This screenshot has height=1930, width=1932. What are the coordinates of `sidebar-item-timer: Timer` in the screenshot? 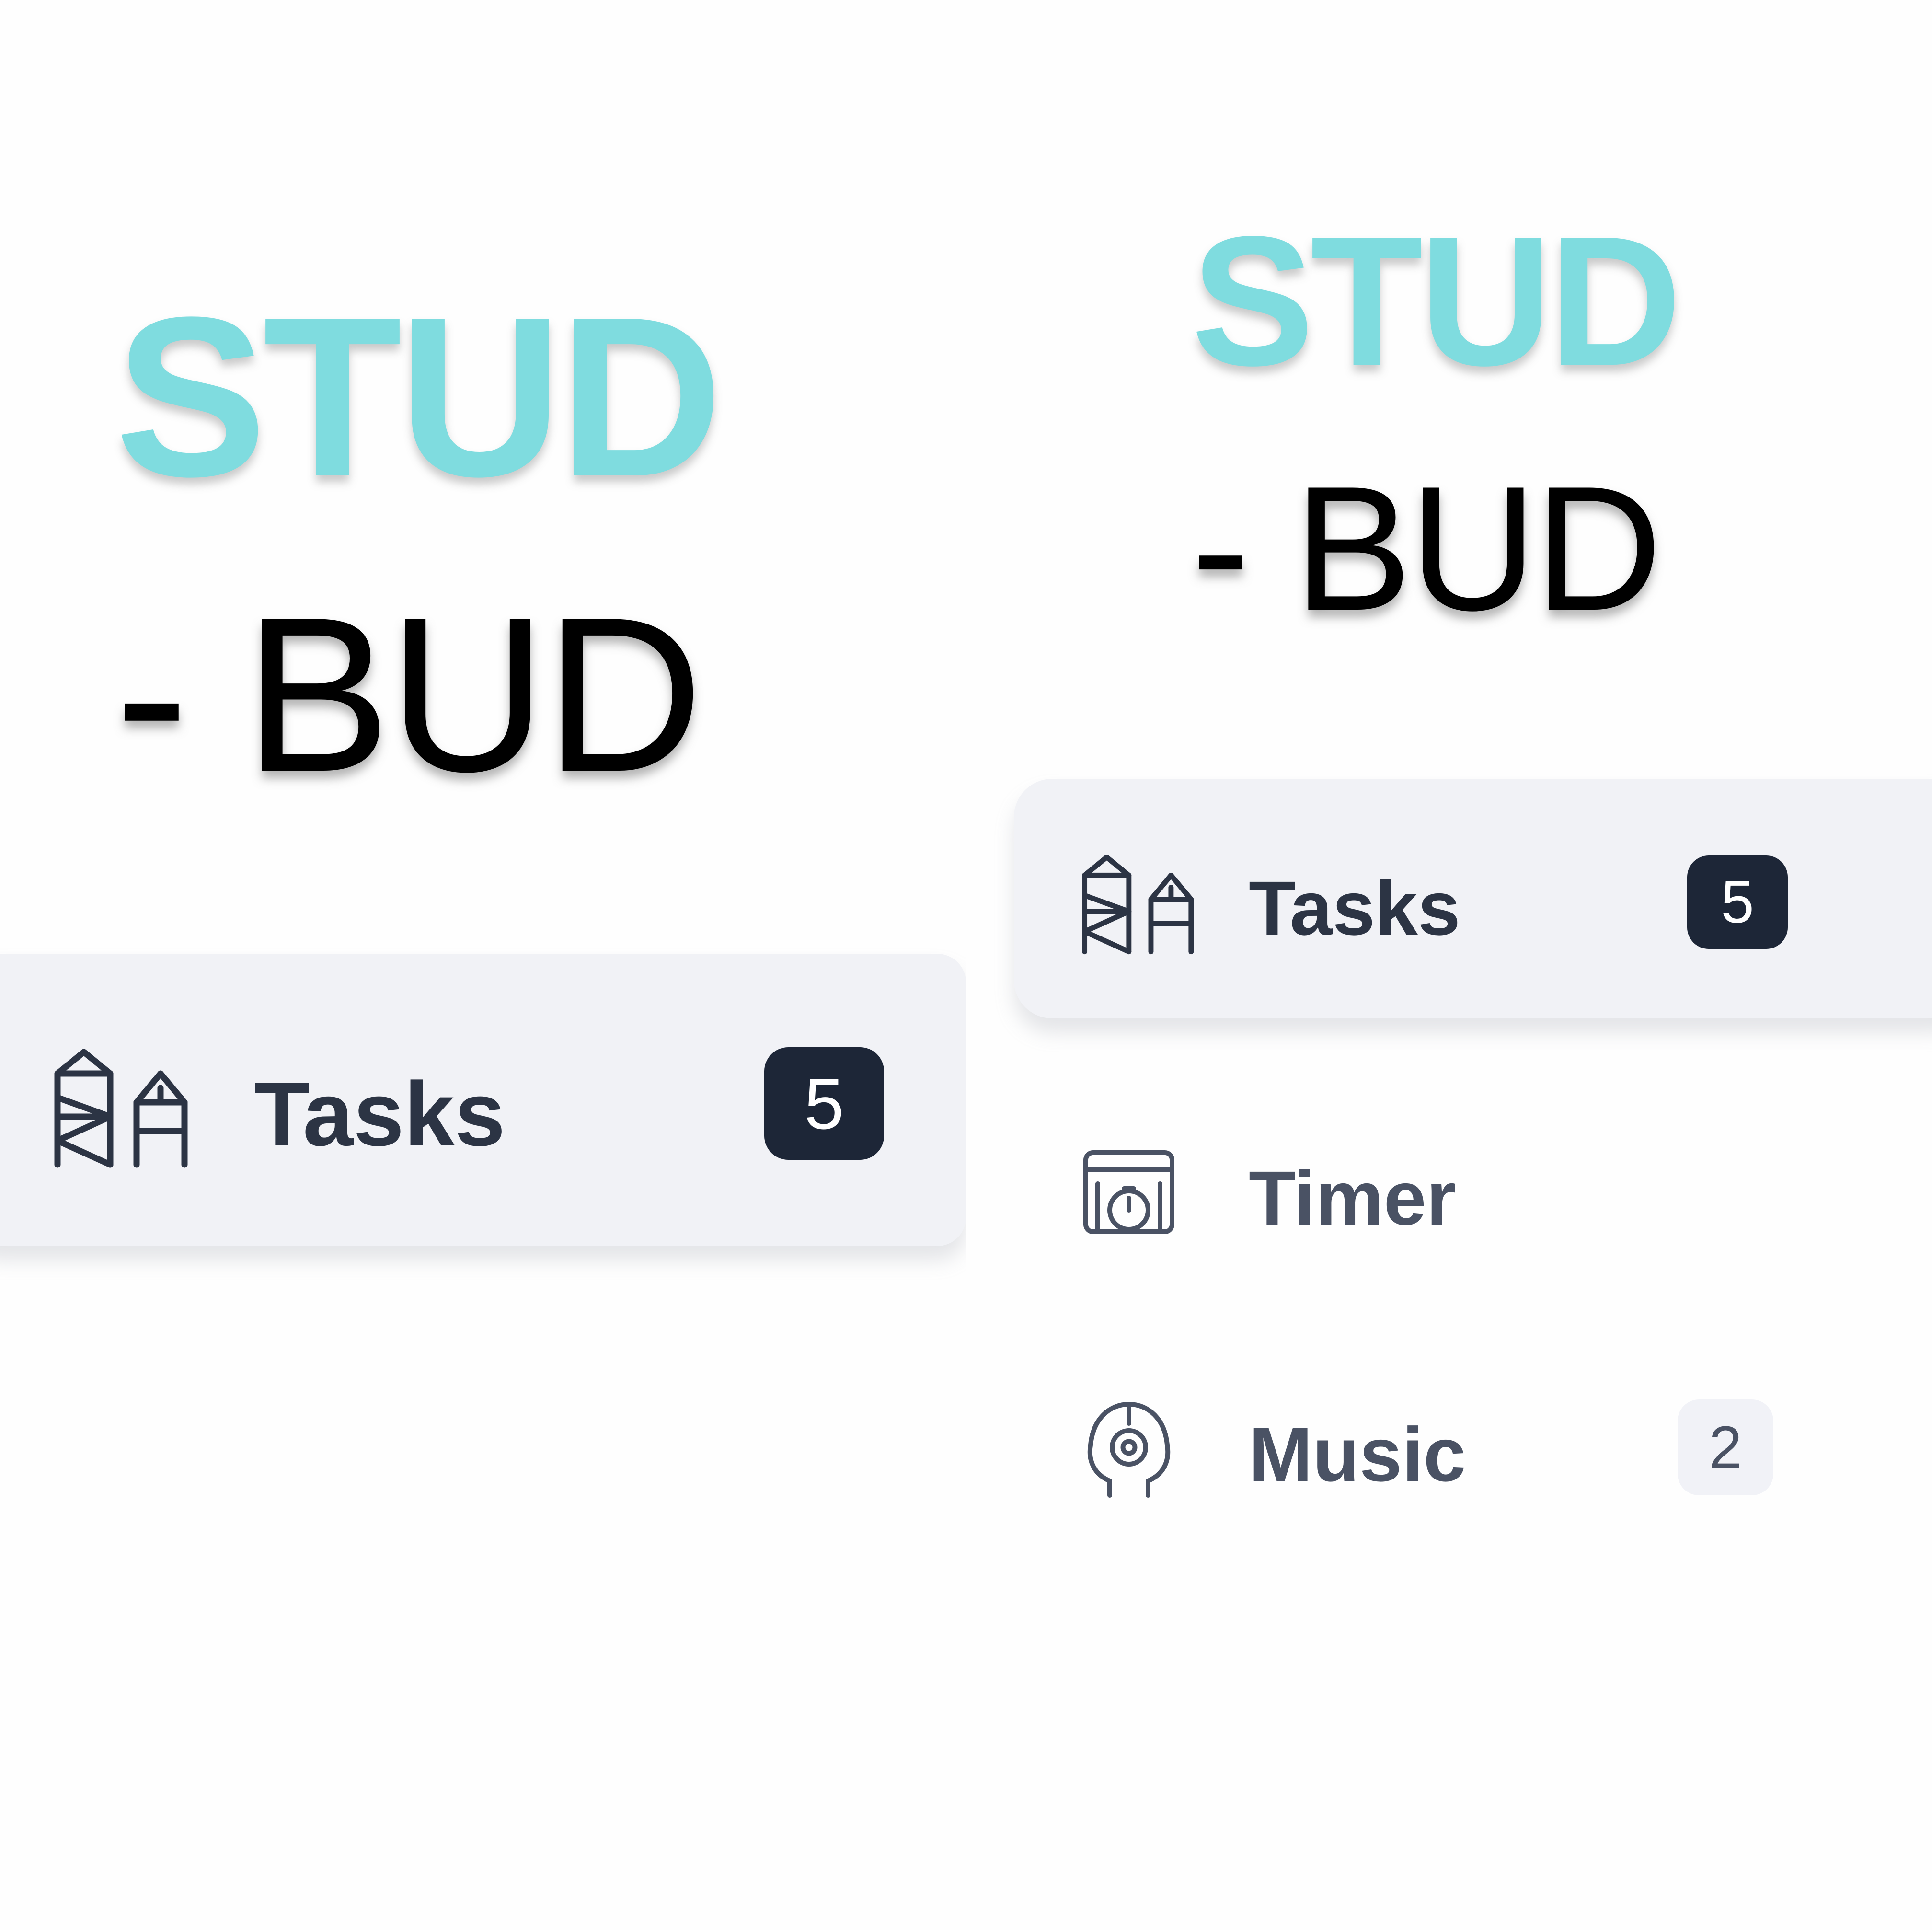 It's located at (1488, 1191).